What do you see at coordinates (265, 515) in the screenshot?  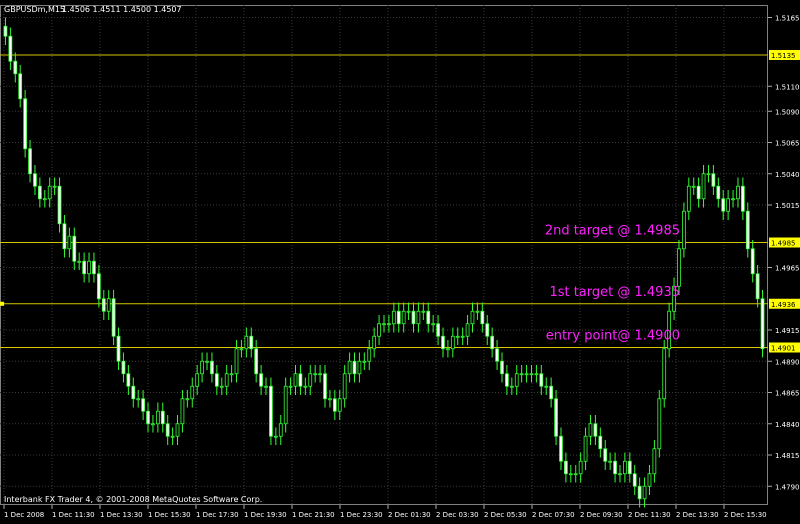 I see `x-tick-label: 1 Dec 19:30` at bounding box center [265, 515].